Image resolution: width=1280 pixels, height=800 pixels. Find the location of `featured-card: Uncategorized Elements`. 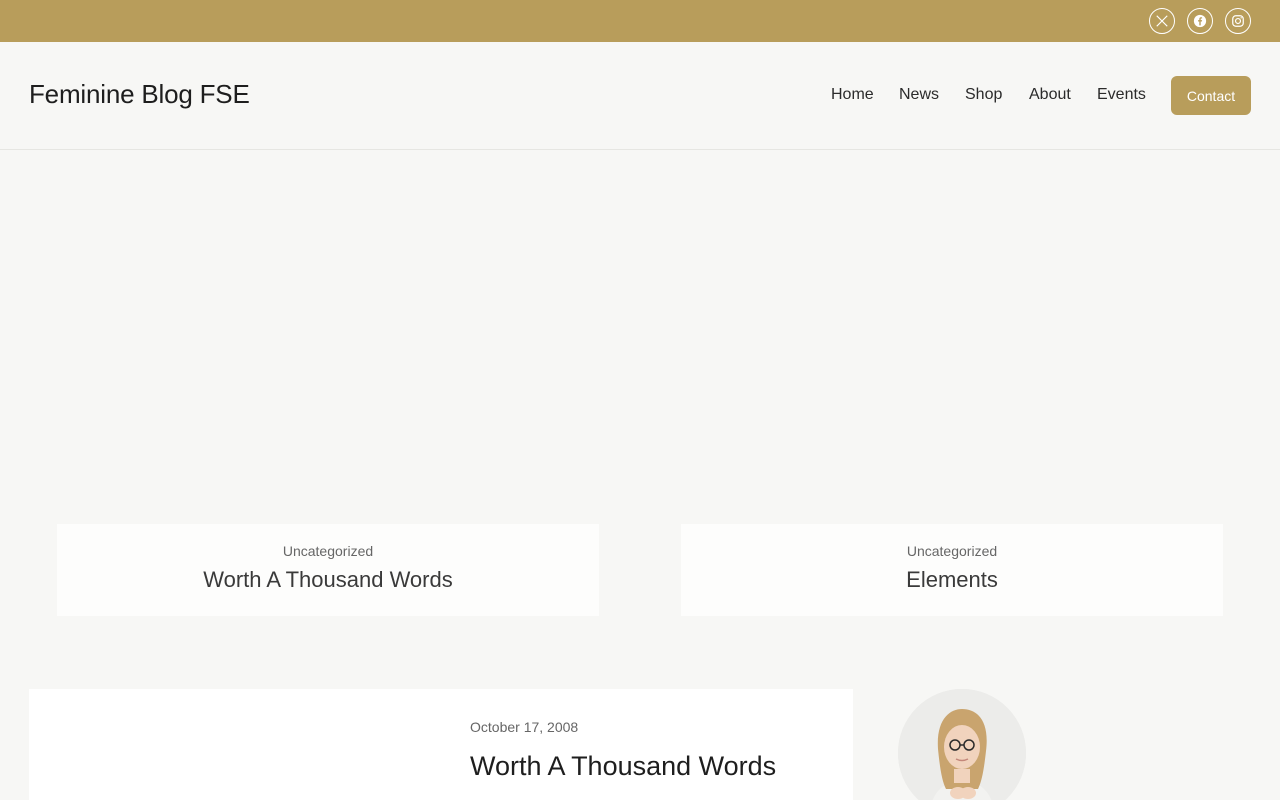

featured-card: Uncategorized Elements is located at coordinates (952, 570).